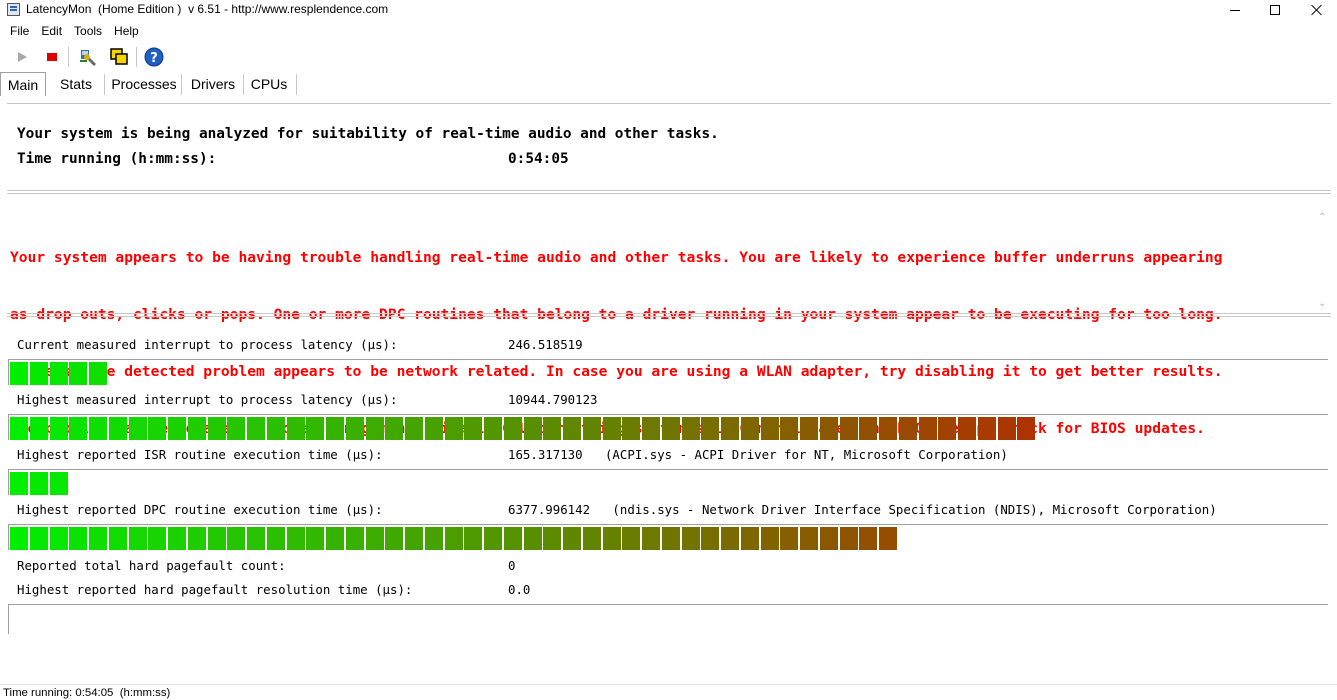 The width and height of the screenshot is (1337, 700). Describe the element at coordinates (17, 32) in the screenshot. I see `menu-file: File` at that location.